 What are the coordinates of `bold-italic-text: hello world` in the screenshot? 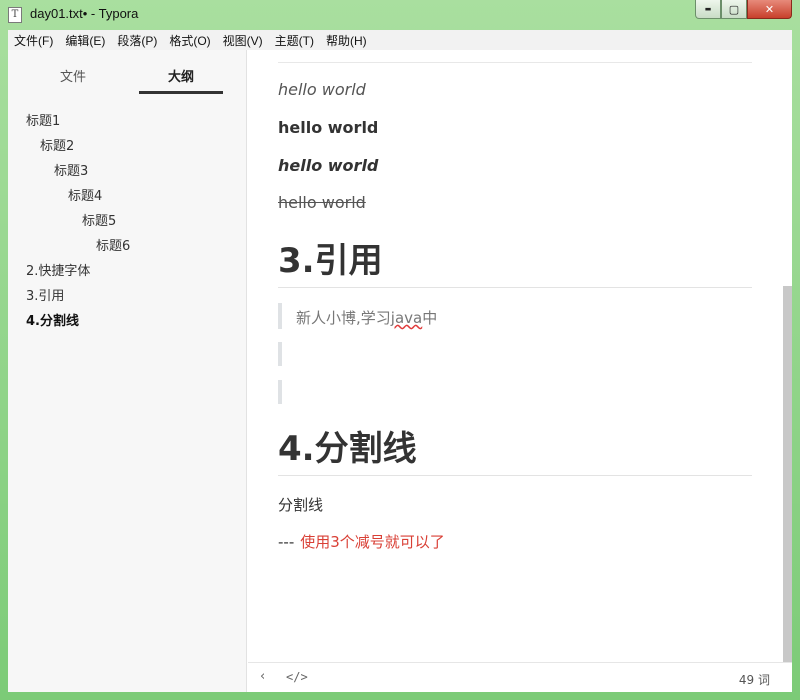 It's located at (328, 165).